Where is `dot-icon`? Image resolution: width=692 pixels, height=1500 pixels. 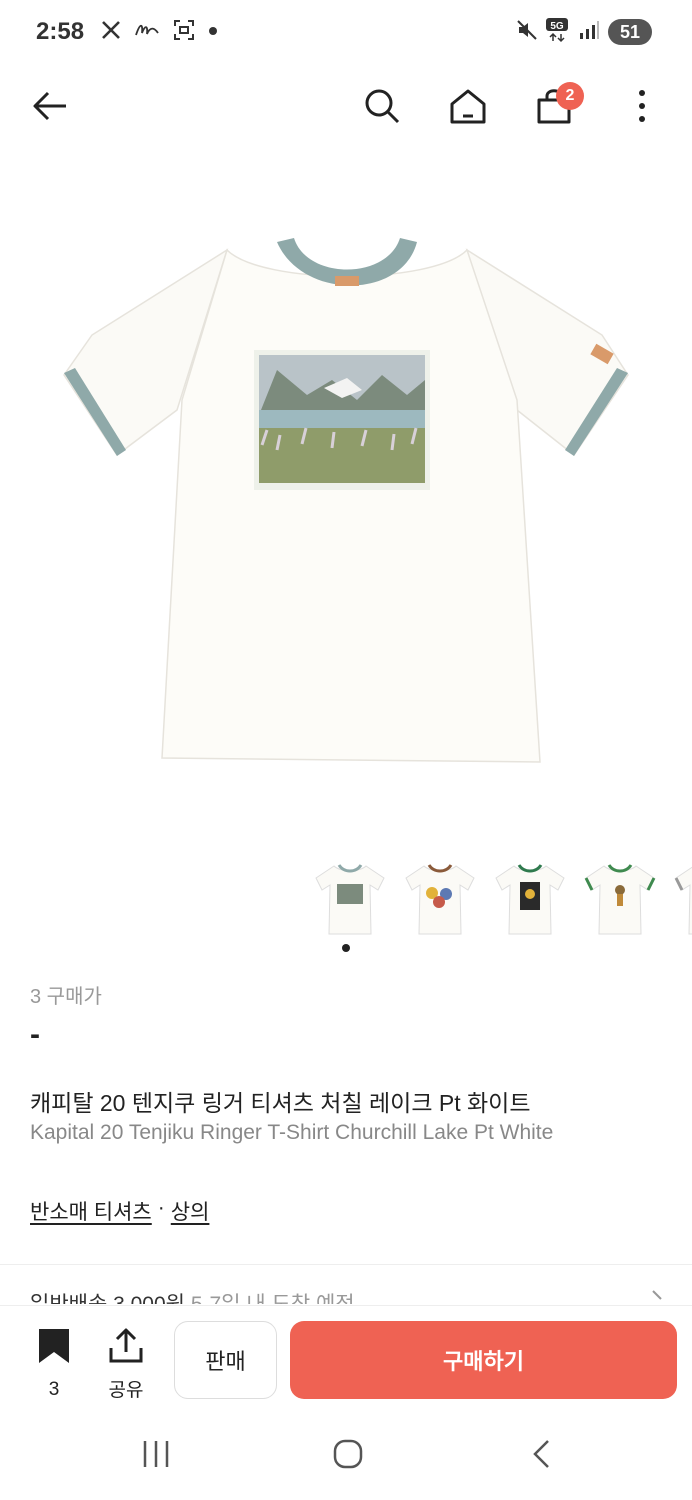 dot-icon is located at coordinates (213, 32).